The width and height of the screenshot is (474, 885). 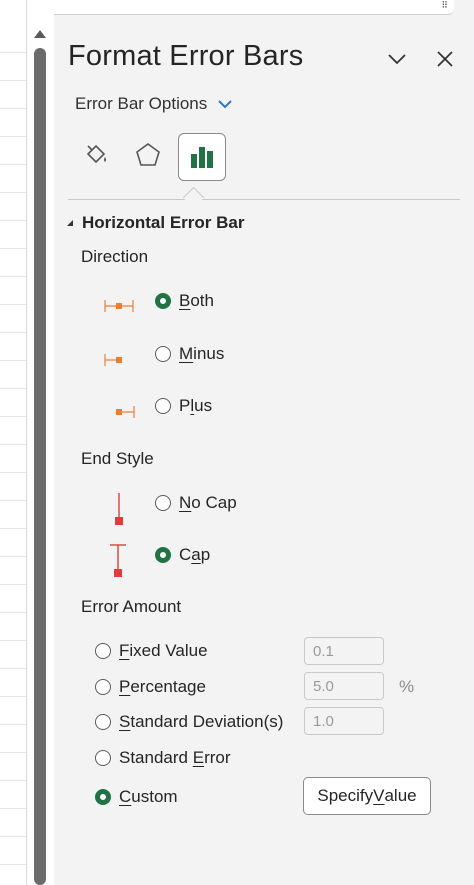 What do you see at coordinates (125, 686) in the screenshot?
I see `access-key: P` at bounding box center [125, 686].